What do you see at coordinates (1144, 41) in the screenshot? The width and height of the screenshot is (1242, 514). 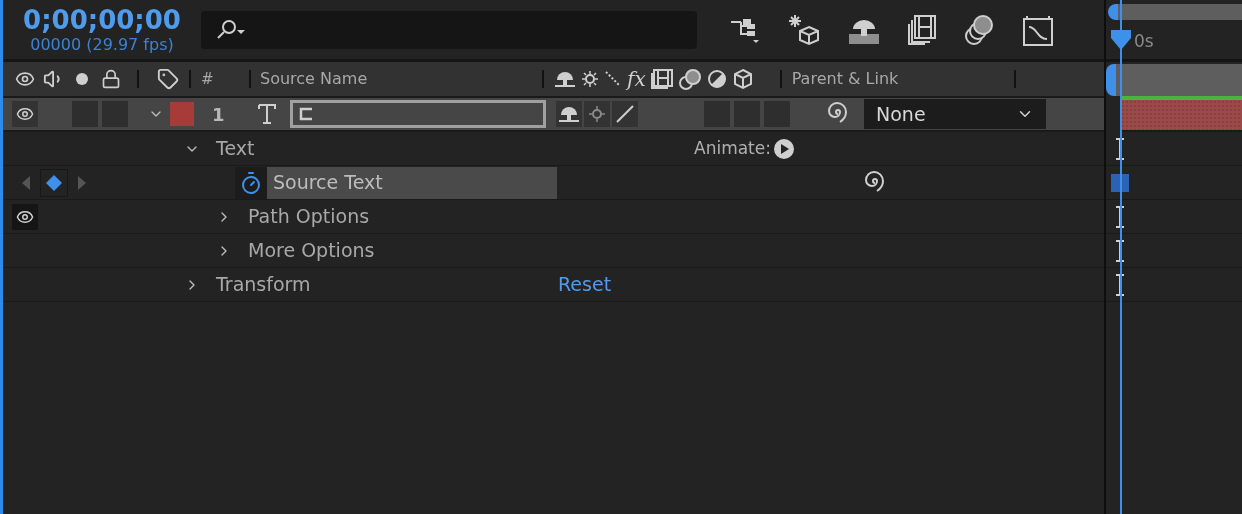 I see `time-ruler-label: 0s` at bounding box center [1144, 41].